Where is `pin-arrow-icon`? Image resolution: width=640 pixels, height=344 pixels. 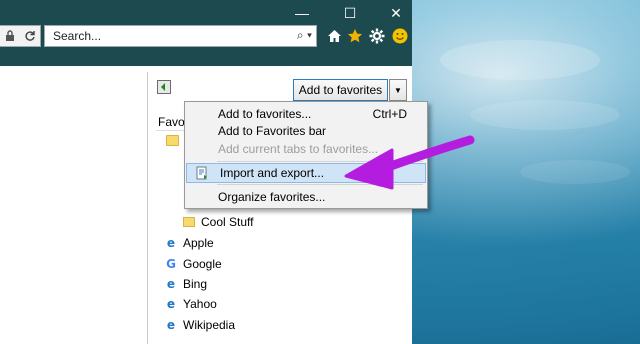 pin-arrow-icon is located at coordinates (163, 87).